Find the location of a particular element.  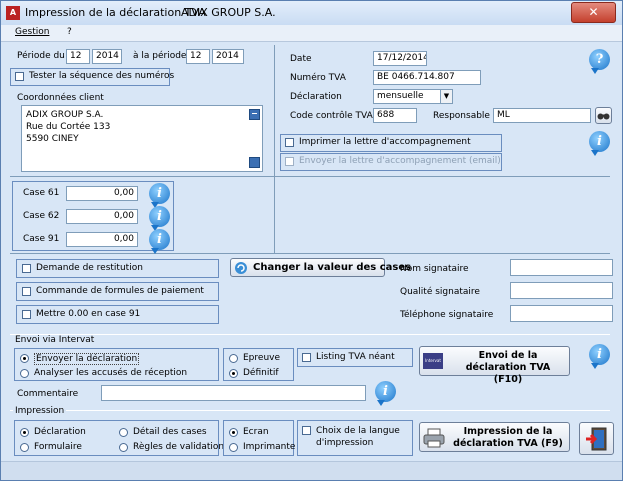

declaration-select: mensuelle ▼ is located at coordinates (413, 96).